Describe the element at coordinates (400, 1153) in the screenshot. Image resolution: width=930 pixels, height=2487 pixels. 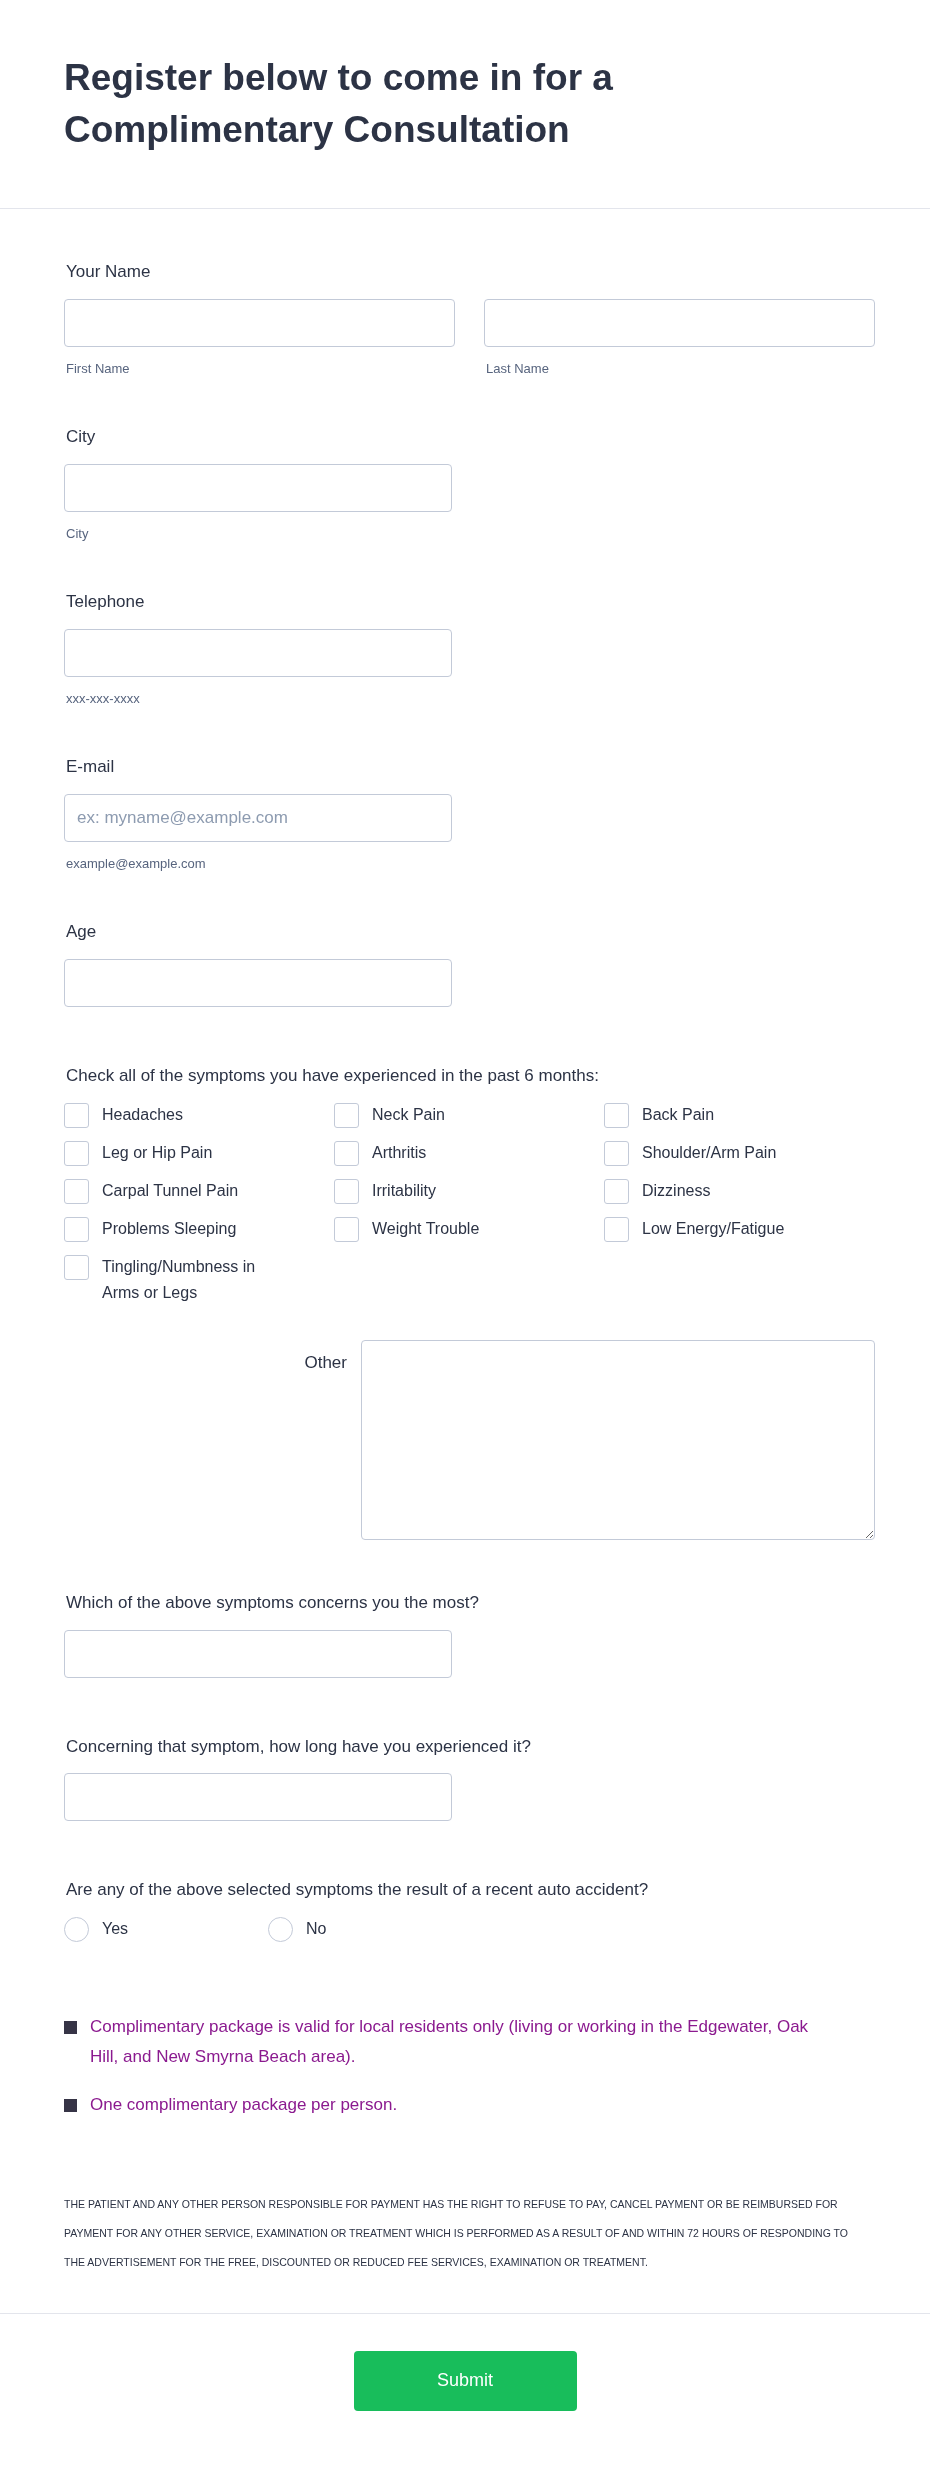
I see `checkbox-label: Arthritis` at that location.